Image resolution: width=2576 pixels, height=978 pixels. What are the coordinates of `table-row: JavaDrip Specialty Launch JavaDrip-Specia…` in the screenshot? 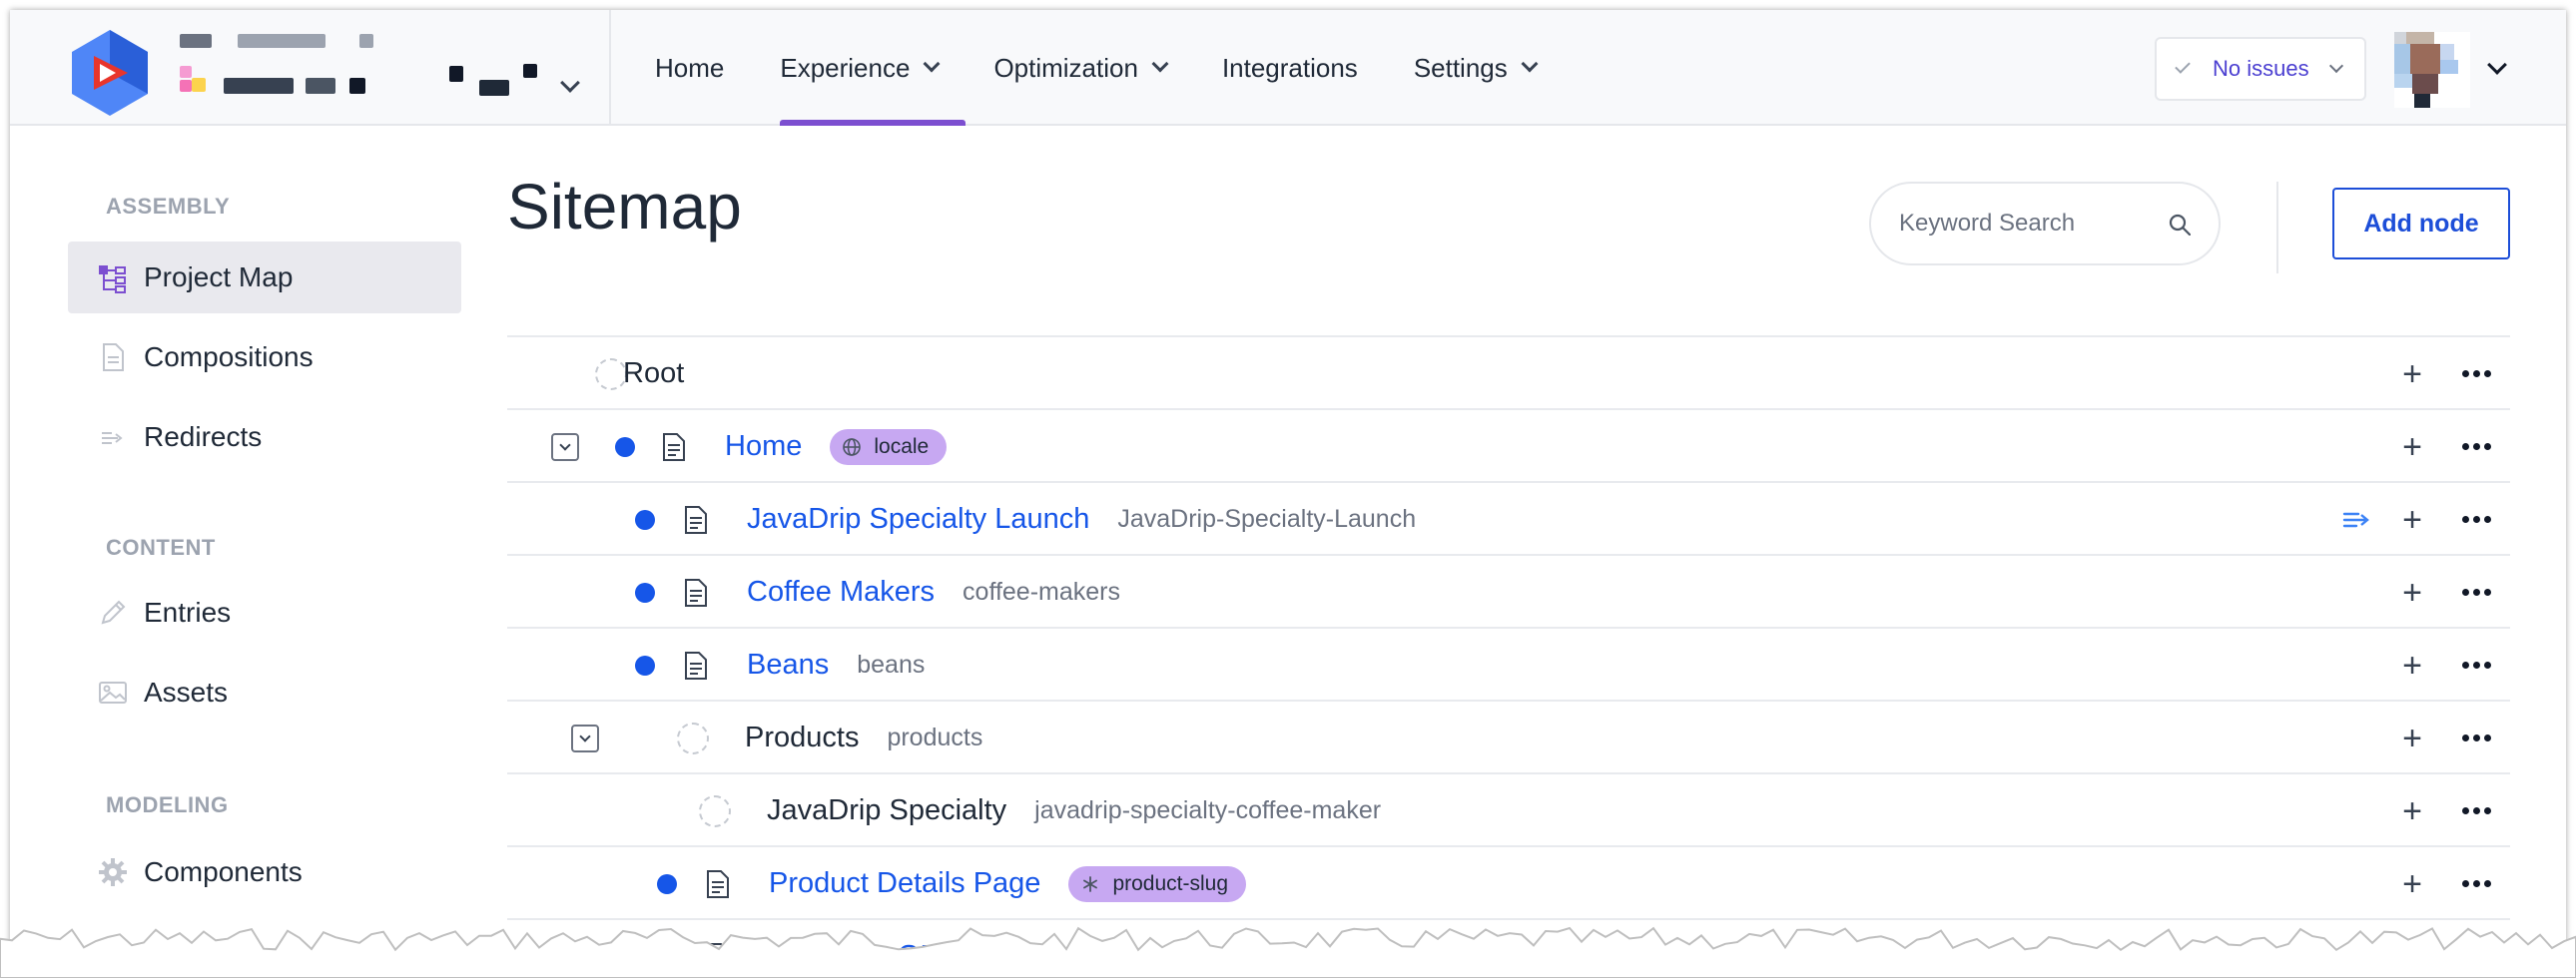 It's located at (1508, 517).